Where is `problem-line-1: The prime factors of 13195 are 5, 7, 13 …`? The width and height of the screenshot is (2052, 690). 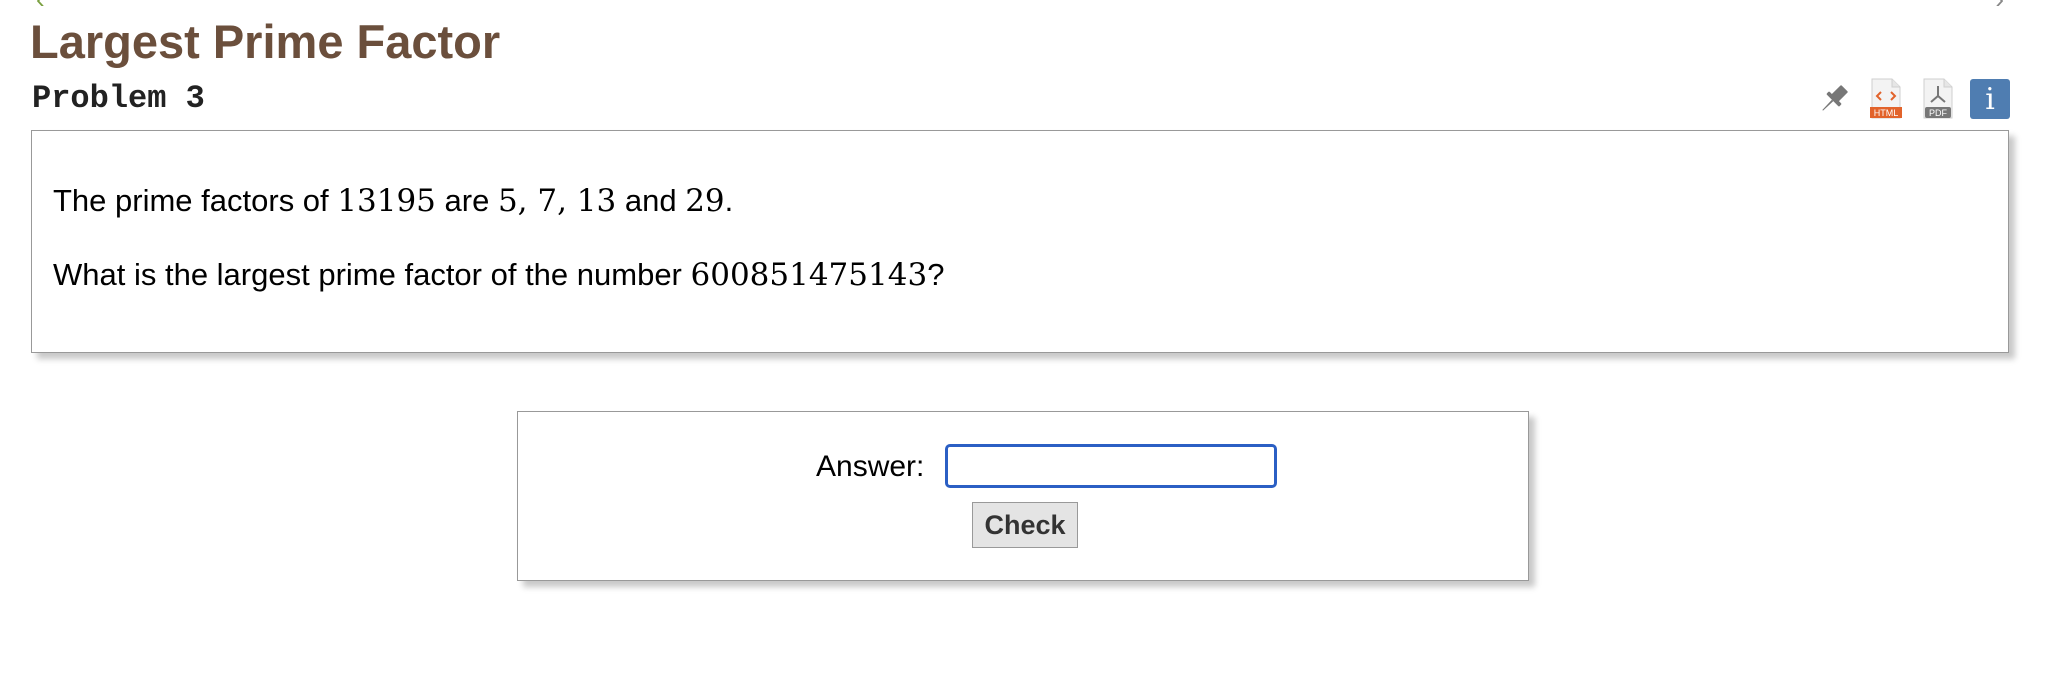 problem-line-1: The prime factors of 13195 are 5, 7, 13 … is located at coordinates (393, 201).